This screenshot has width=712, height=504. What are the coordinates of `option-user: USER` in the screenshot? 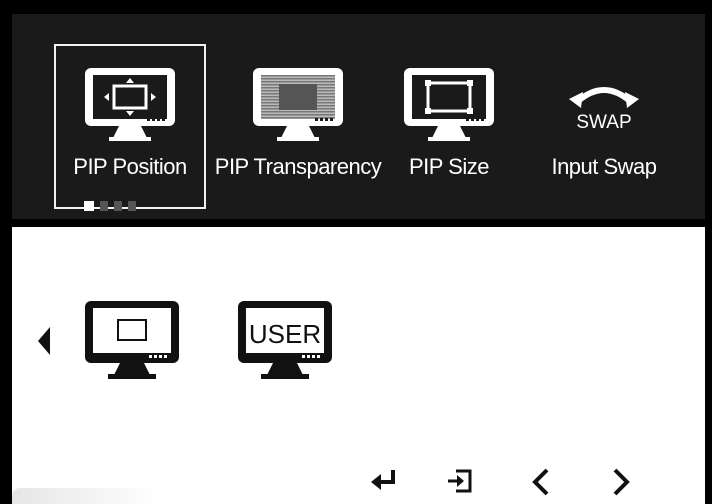 It's located at (285, 342).